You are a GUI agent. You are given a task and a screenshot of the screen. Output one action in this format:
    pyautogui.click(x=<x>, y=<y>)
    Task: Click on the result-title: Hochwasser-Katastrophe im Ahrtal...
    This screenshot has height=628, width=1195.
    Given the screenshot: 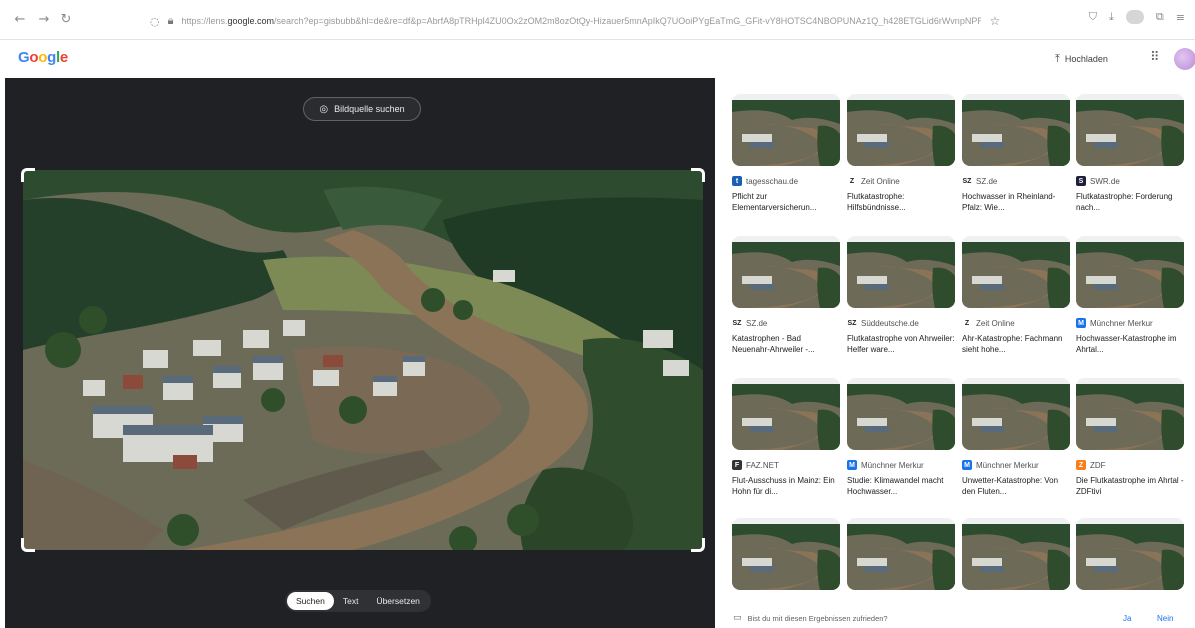 What is the action you would take?
    pyautogui.click(x=1130, y=344)
    